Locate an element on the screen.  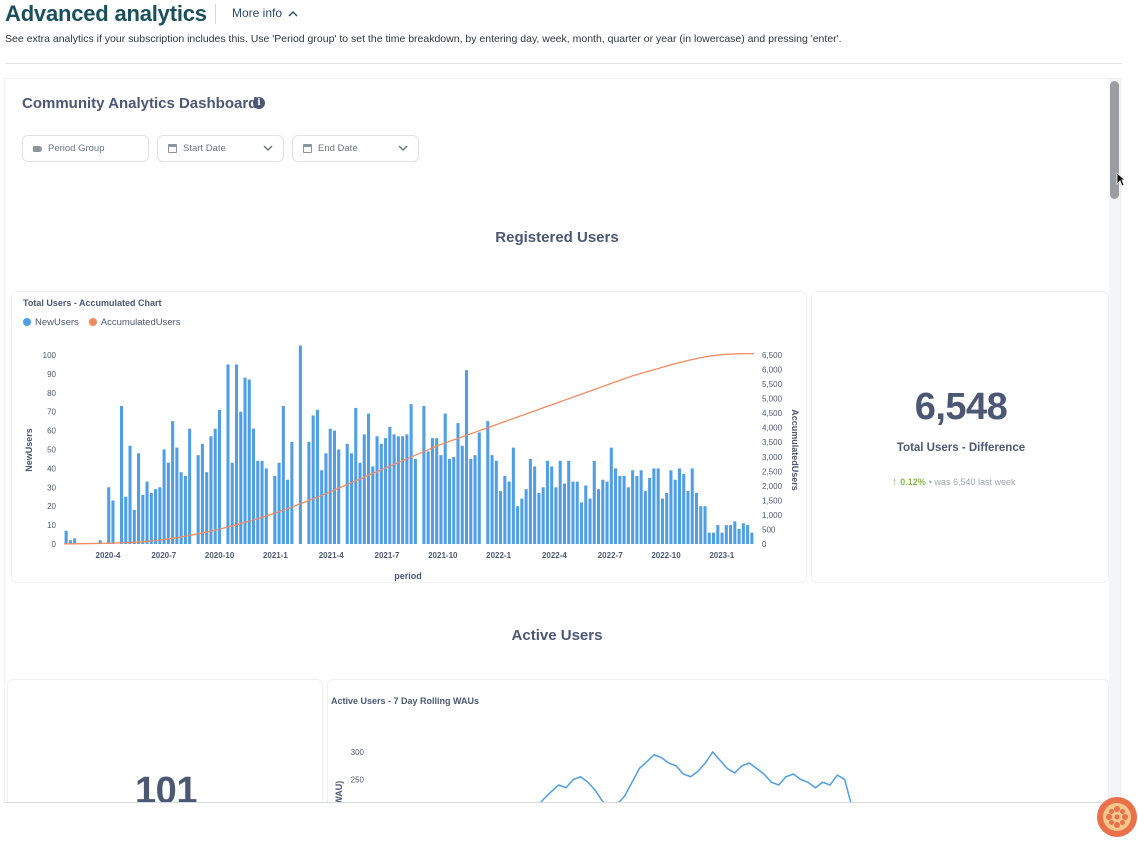
dashboard-title: Community Analytics Dashboard is located at coordinates (140, 103).